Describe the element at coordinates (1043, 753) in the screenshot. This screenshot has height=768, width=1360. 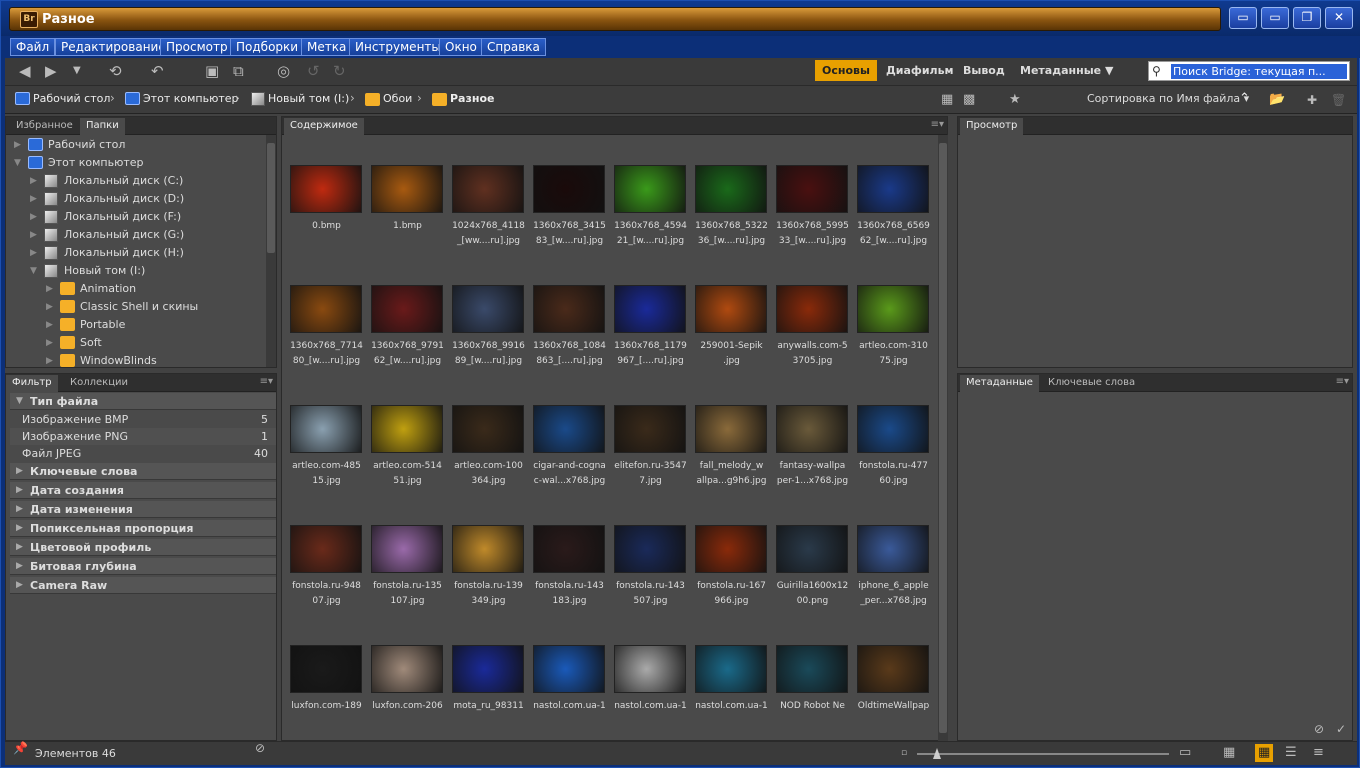
I see `thumbnail-size-slider` at that location.